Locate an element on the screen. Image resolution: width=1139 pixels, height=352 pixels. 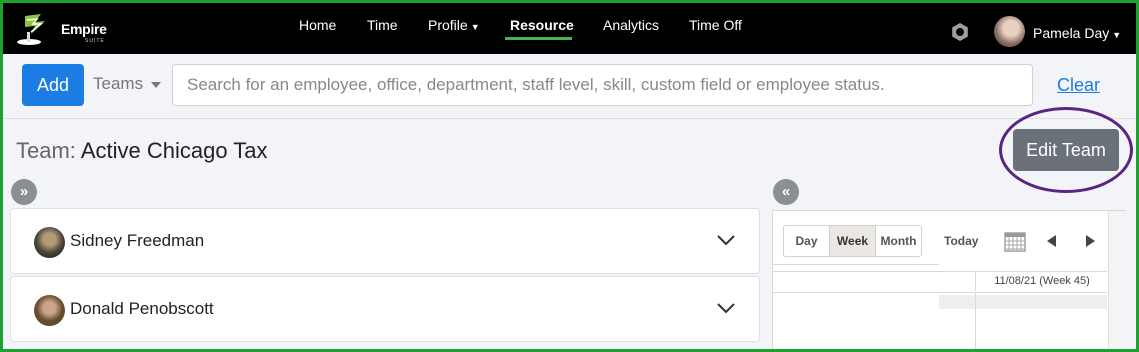
user-name: Pamela Day is located at coordinates (1071, 33).